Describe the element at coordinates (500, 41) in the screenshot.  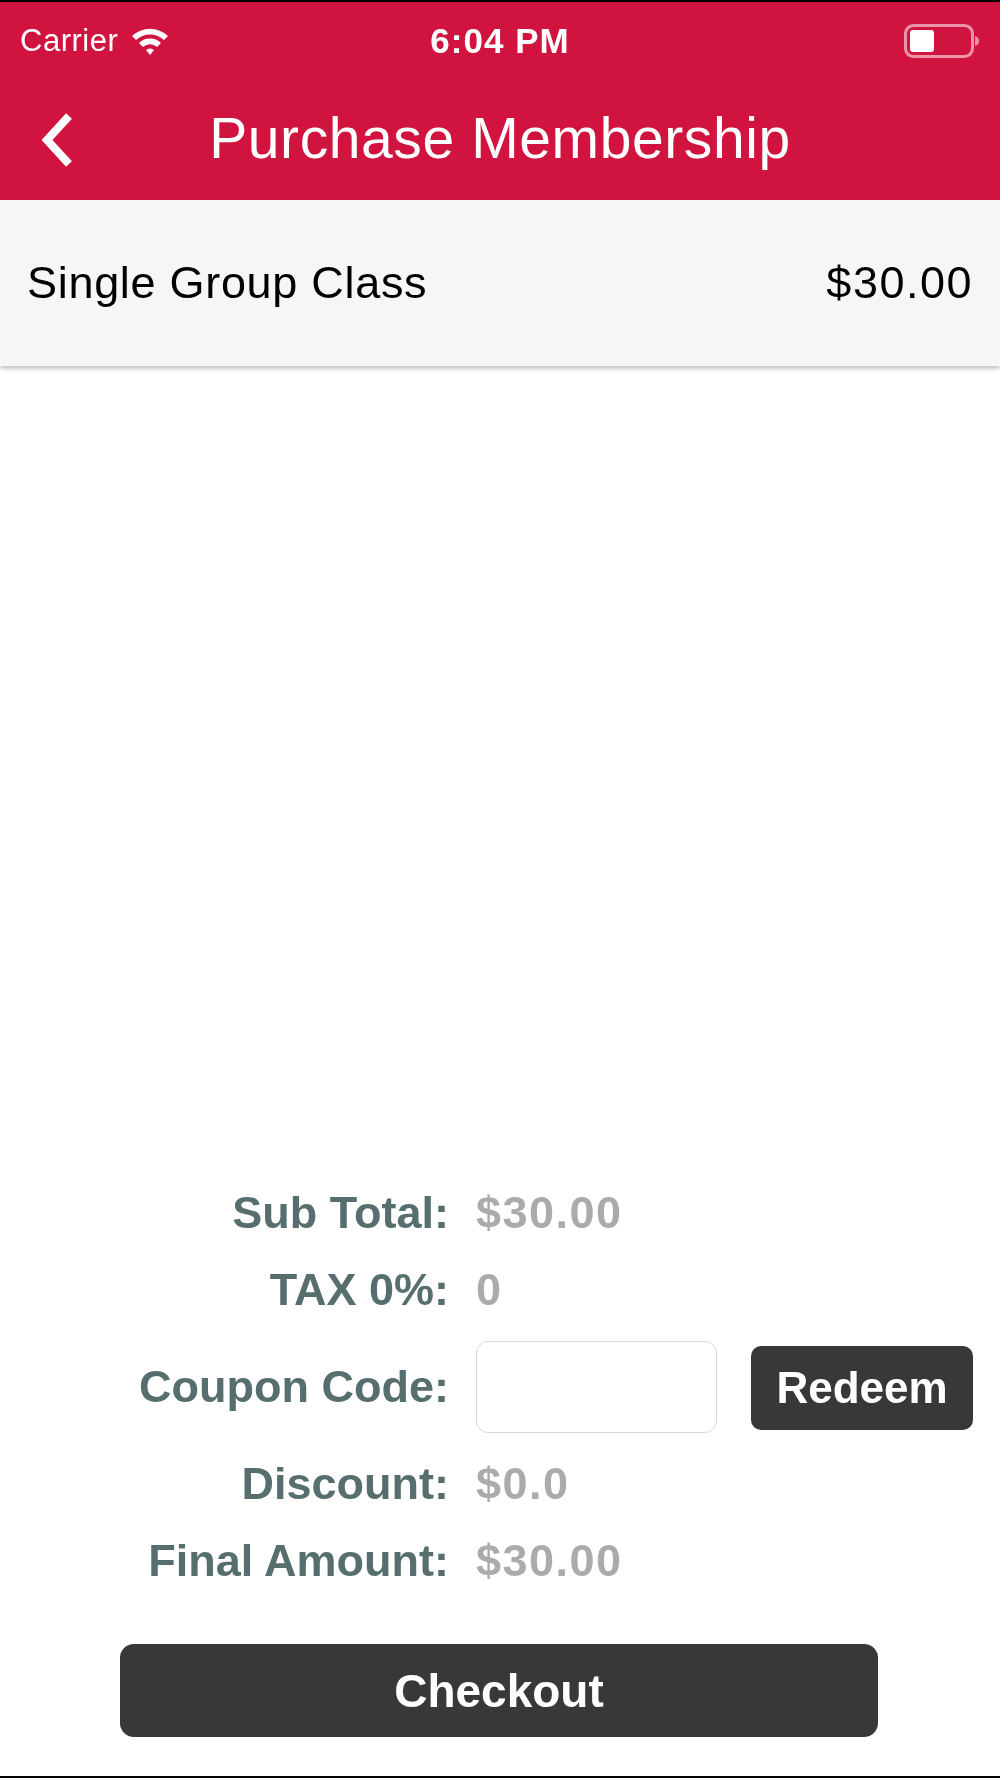
I see `status-time: 6:04 PM` at that location.